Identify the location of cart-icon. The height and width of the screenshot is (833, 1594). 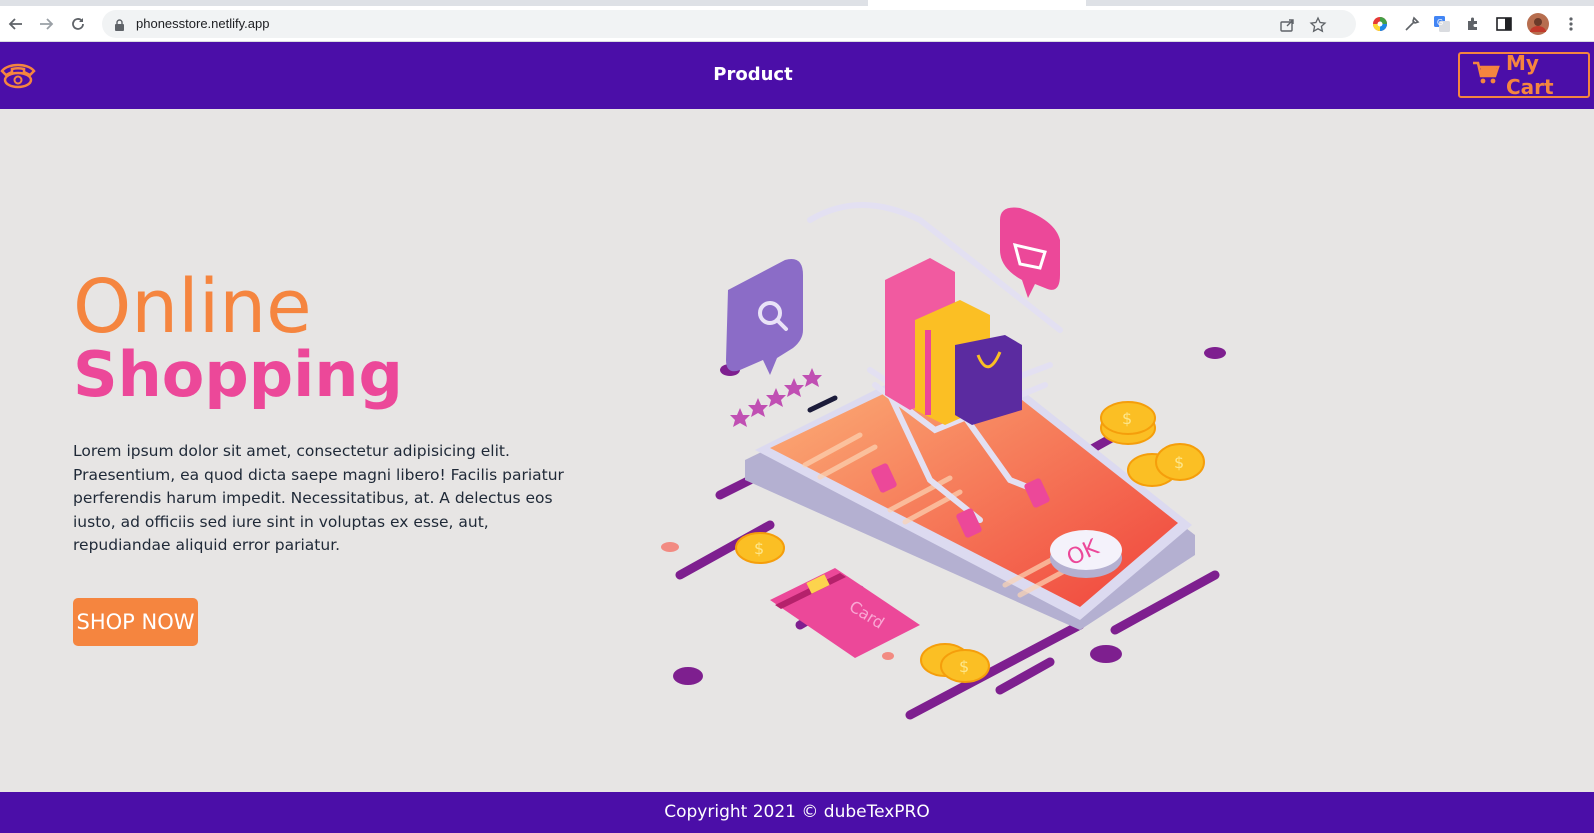
(1486, 75).